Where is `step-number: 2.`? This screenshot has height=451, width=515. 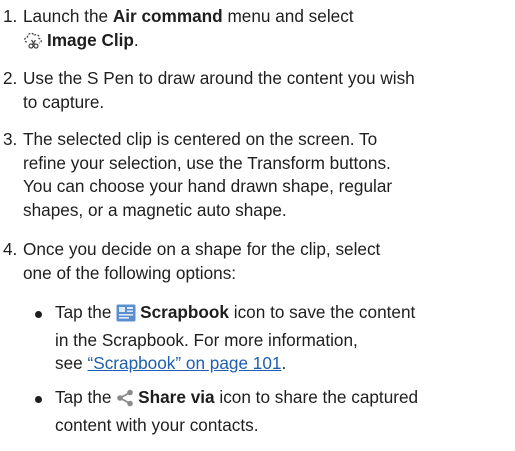 step-number: 2. is located at coordinates (10, 78).